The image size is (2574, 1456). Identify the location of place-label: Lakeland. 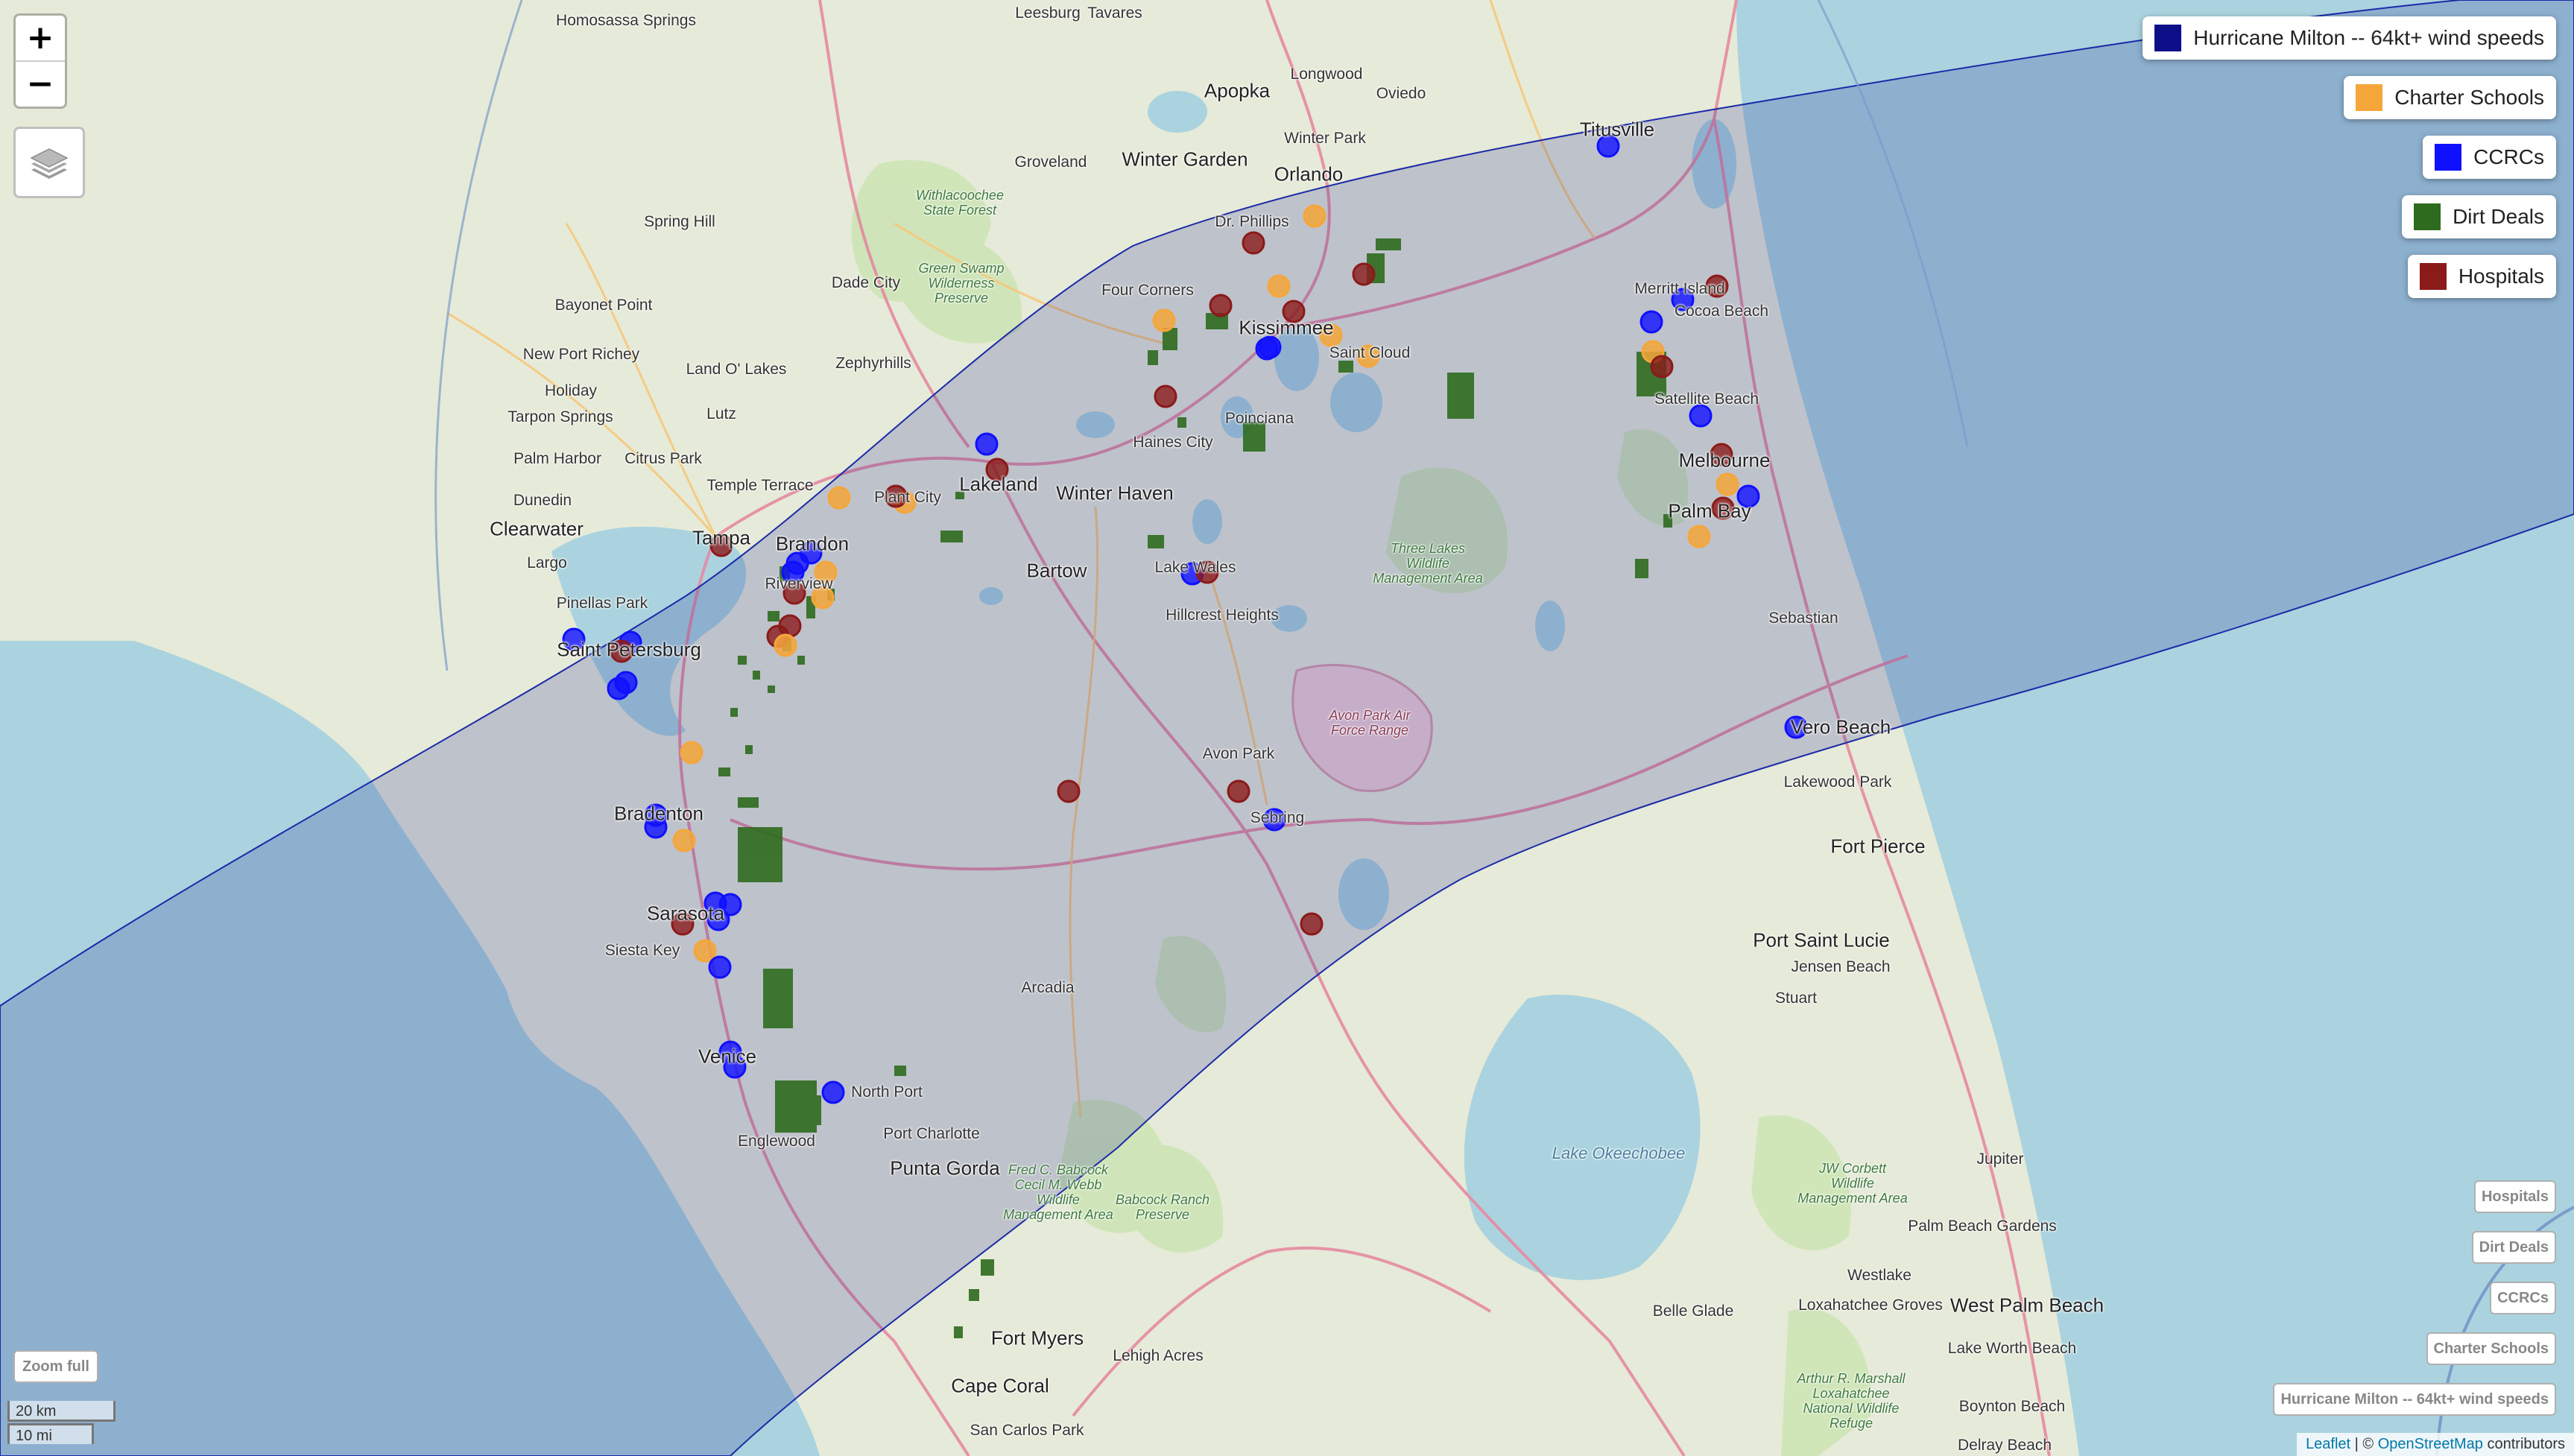
(998, 484).